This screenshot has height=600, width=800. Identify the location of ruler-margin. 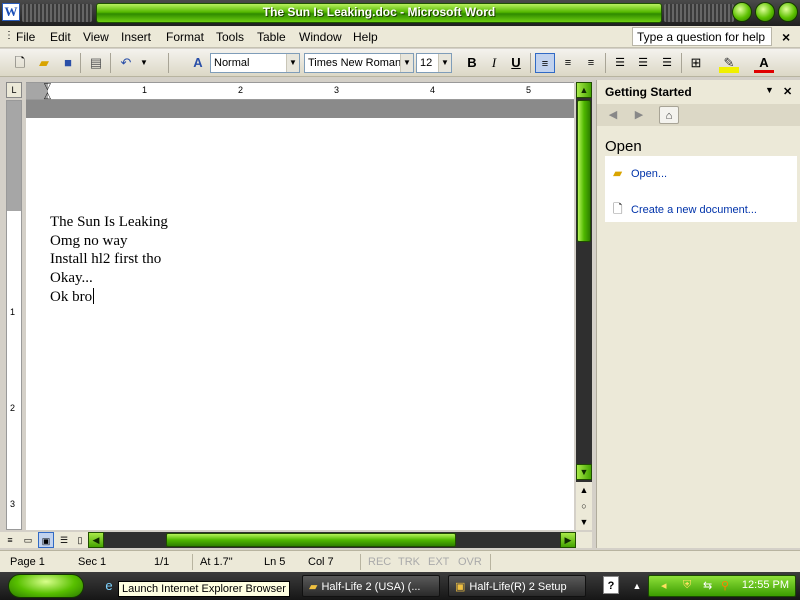
(14, 156).